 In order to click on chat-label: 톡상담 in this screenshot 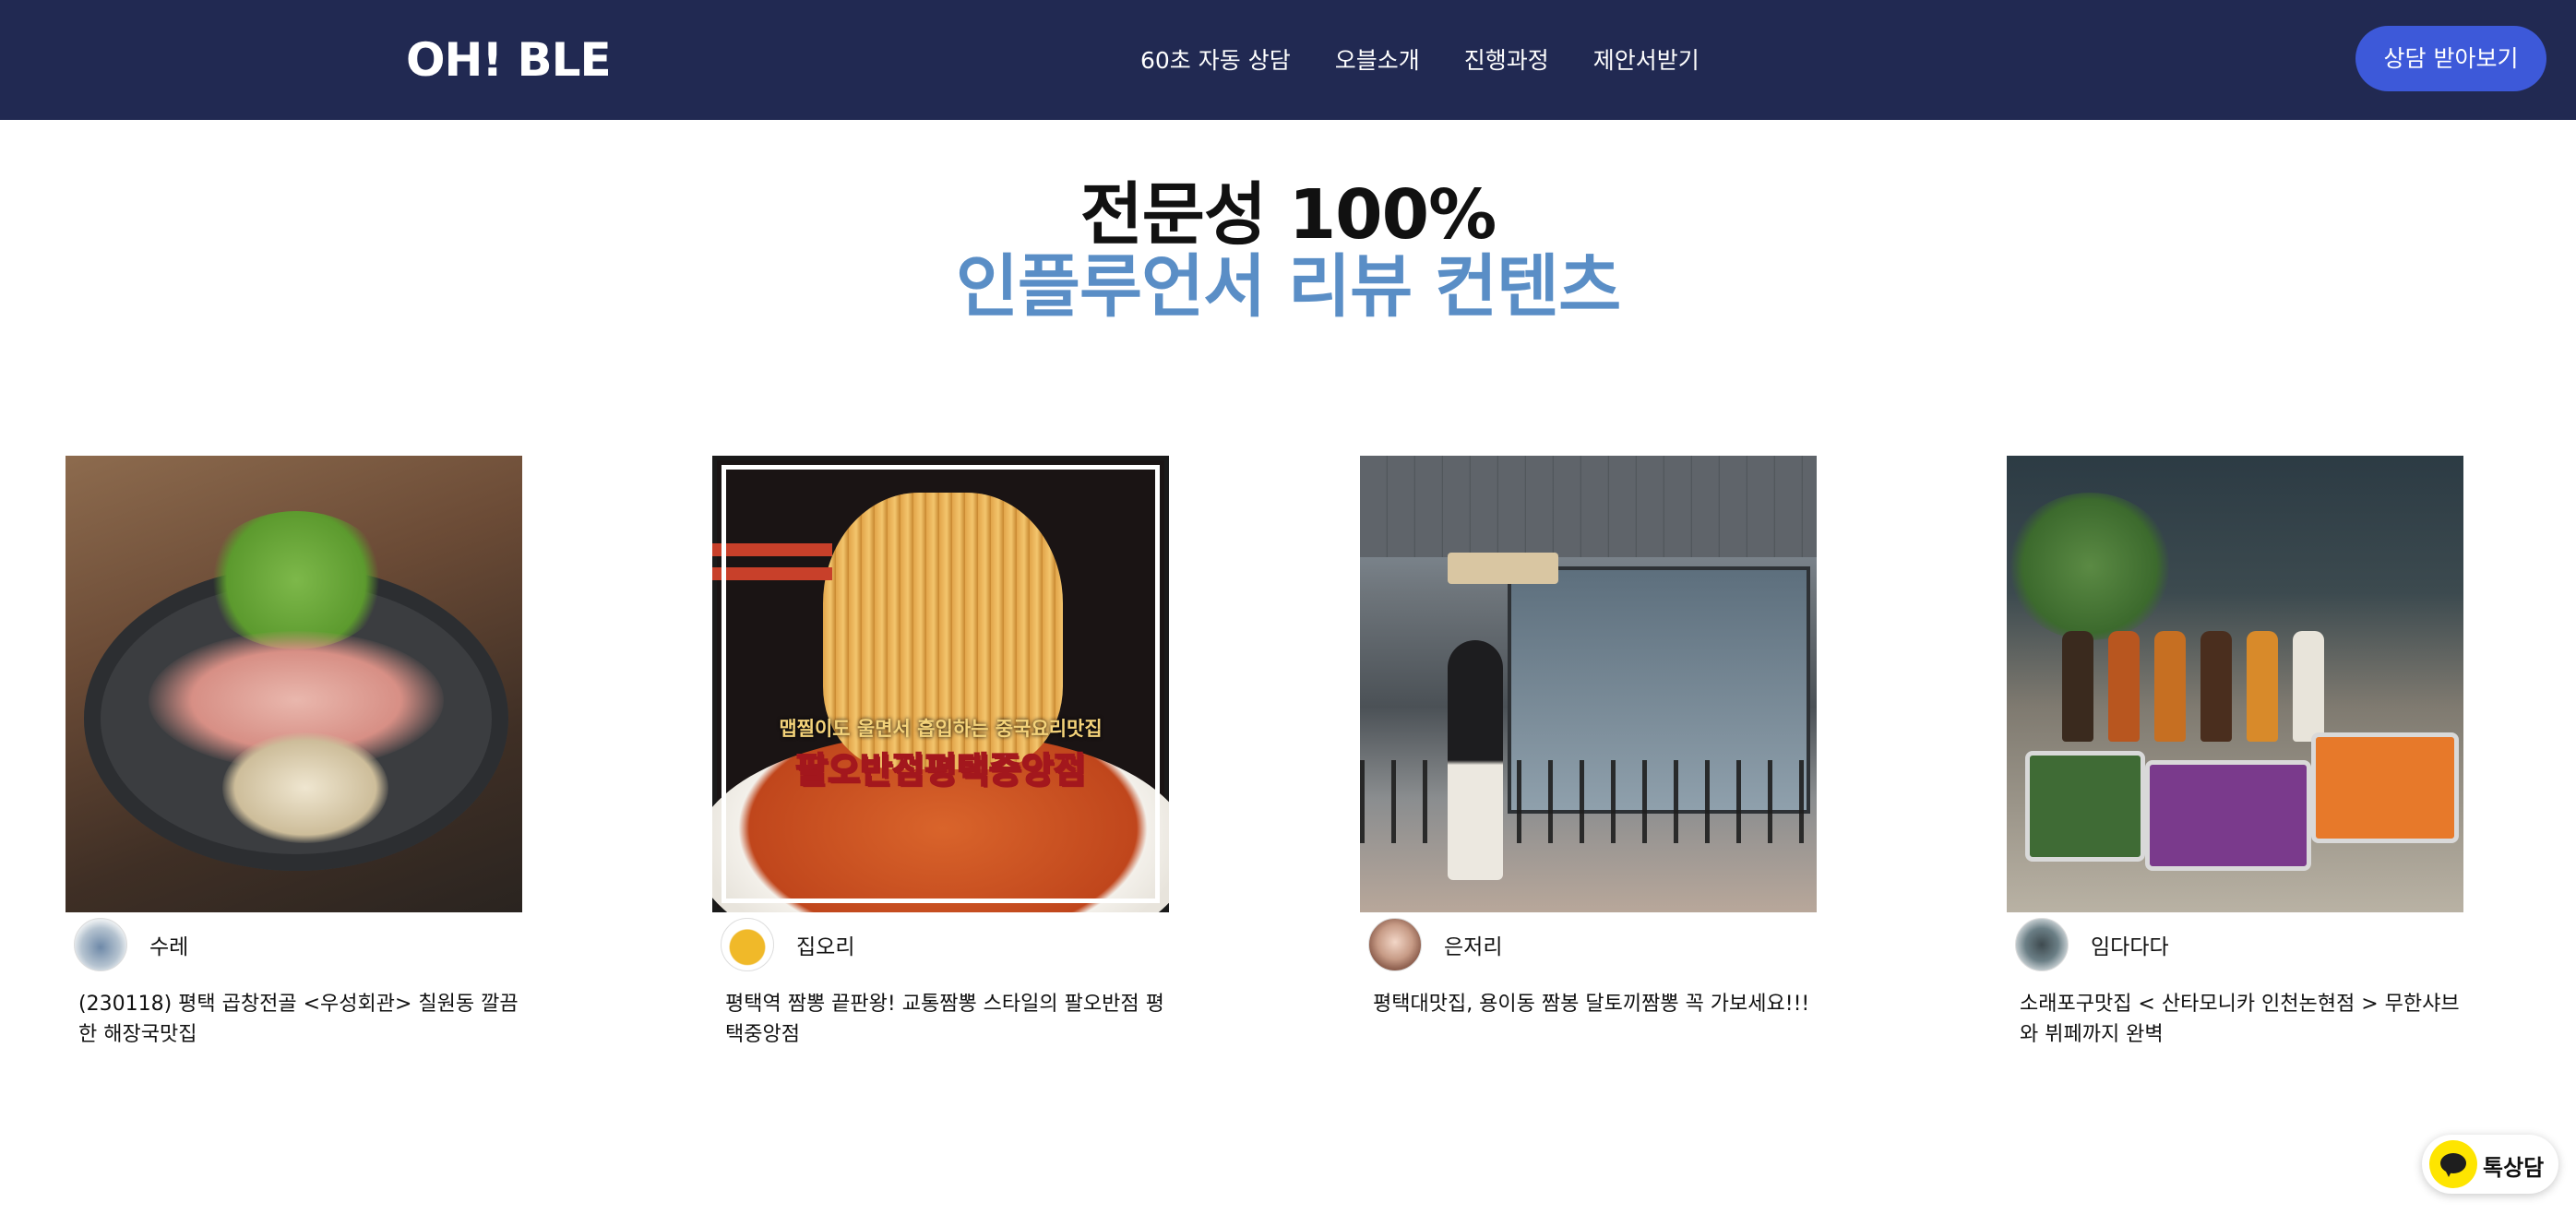, I will do `click(2514, 1168)`.